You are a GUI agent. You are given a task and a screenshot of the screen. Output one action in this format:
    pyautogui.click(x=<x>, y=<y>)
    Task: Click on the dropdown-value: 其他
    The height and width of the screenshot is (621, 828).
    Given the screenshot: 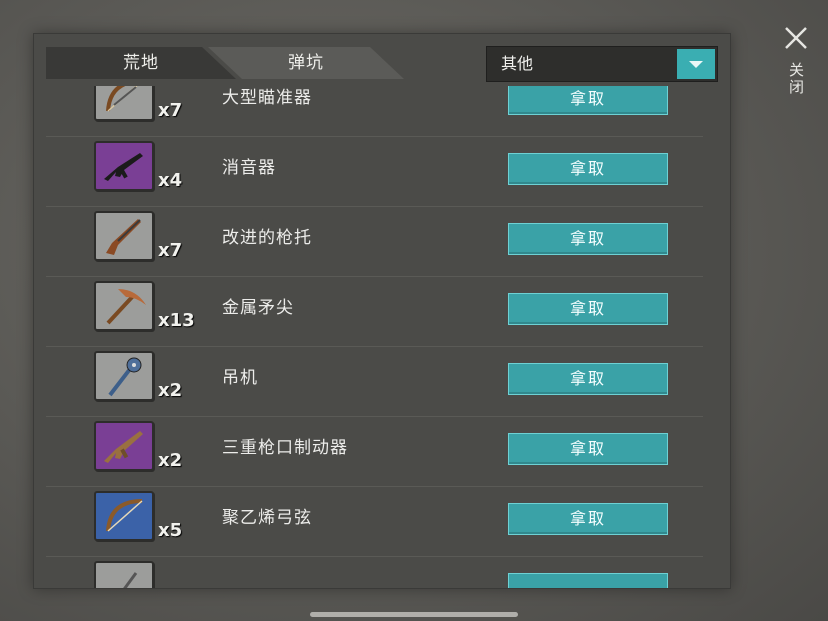 What is the action you would take?
    pyautogui.click(x=517, y=63)
    